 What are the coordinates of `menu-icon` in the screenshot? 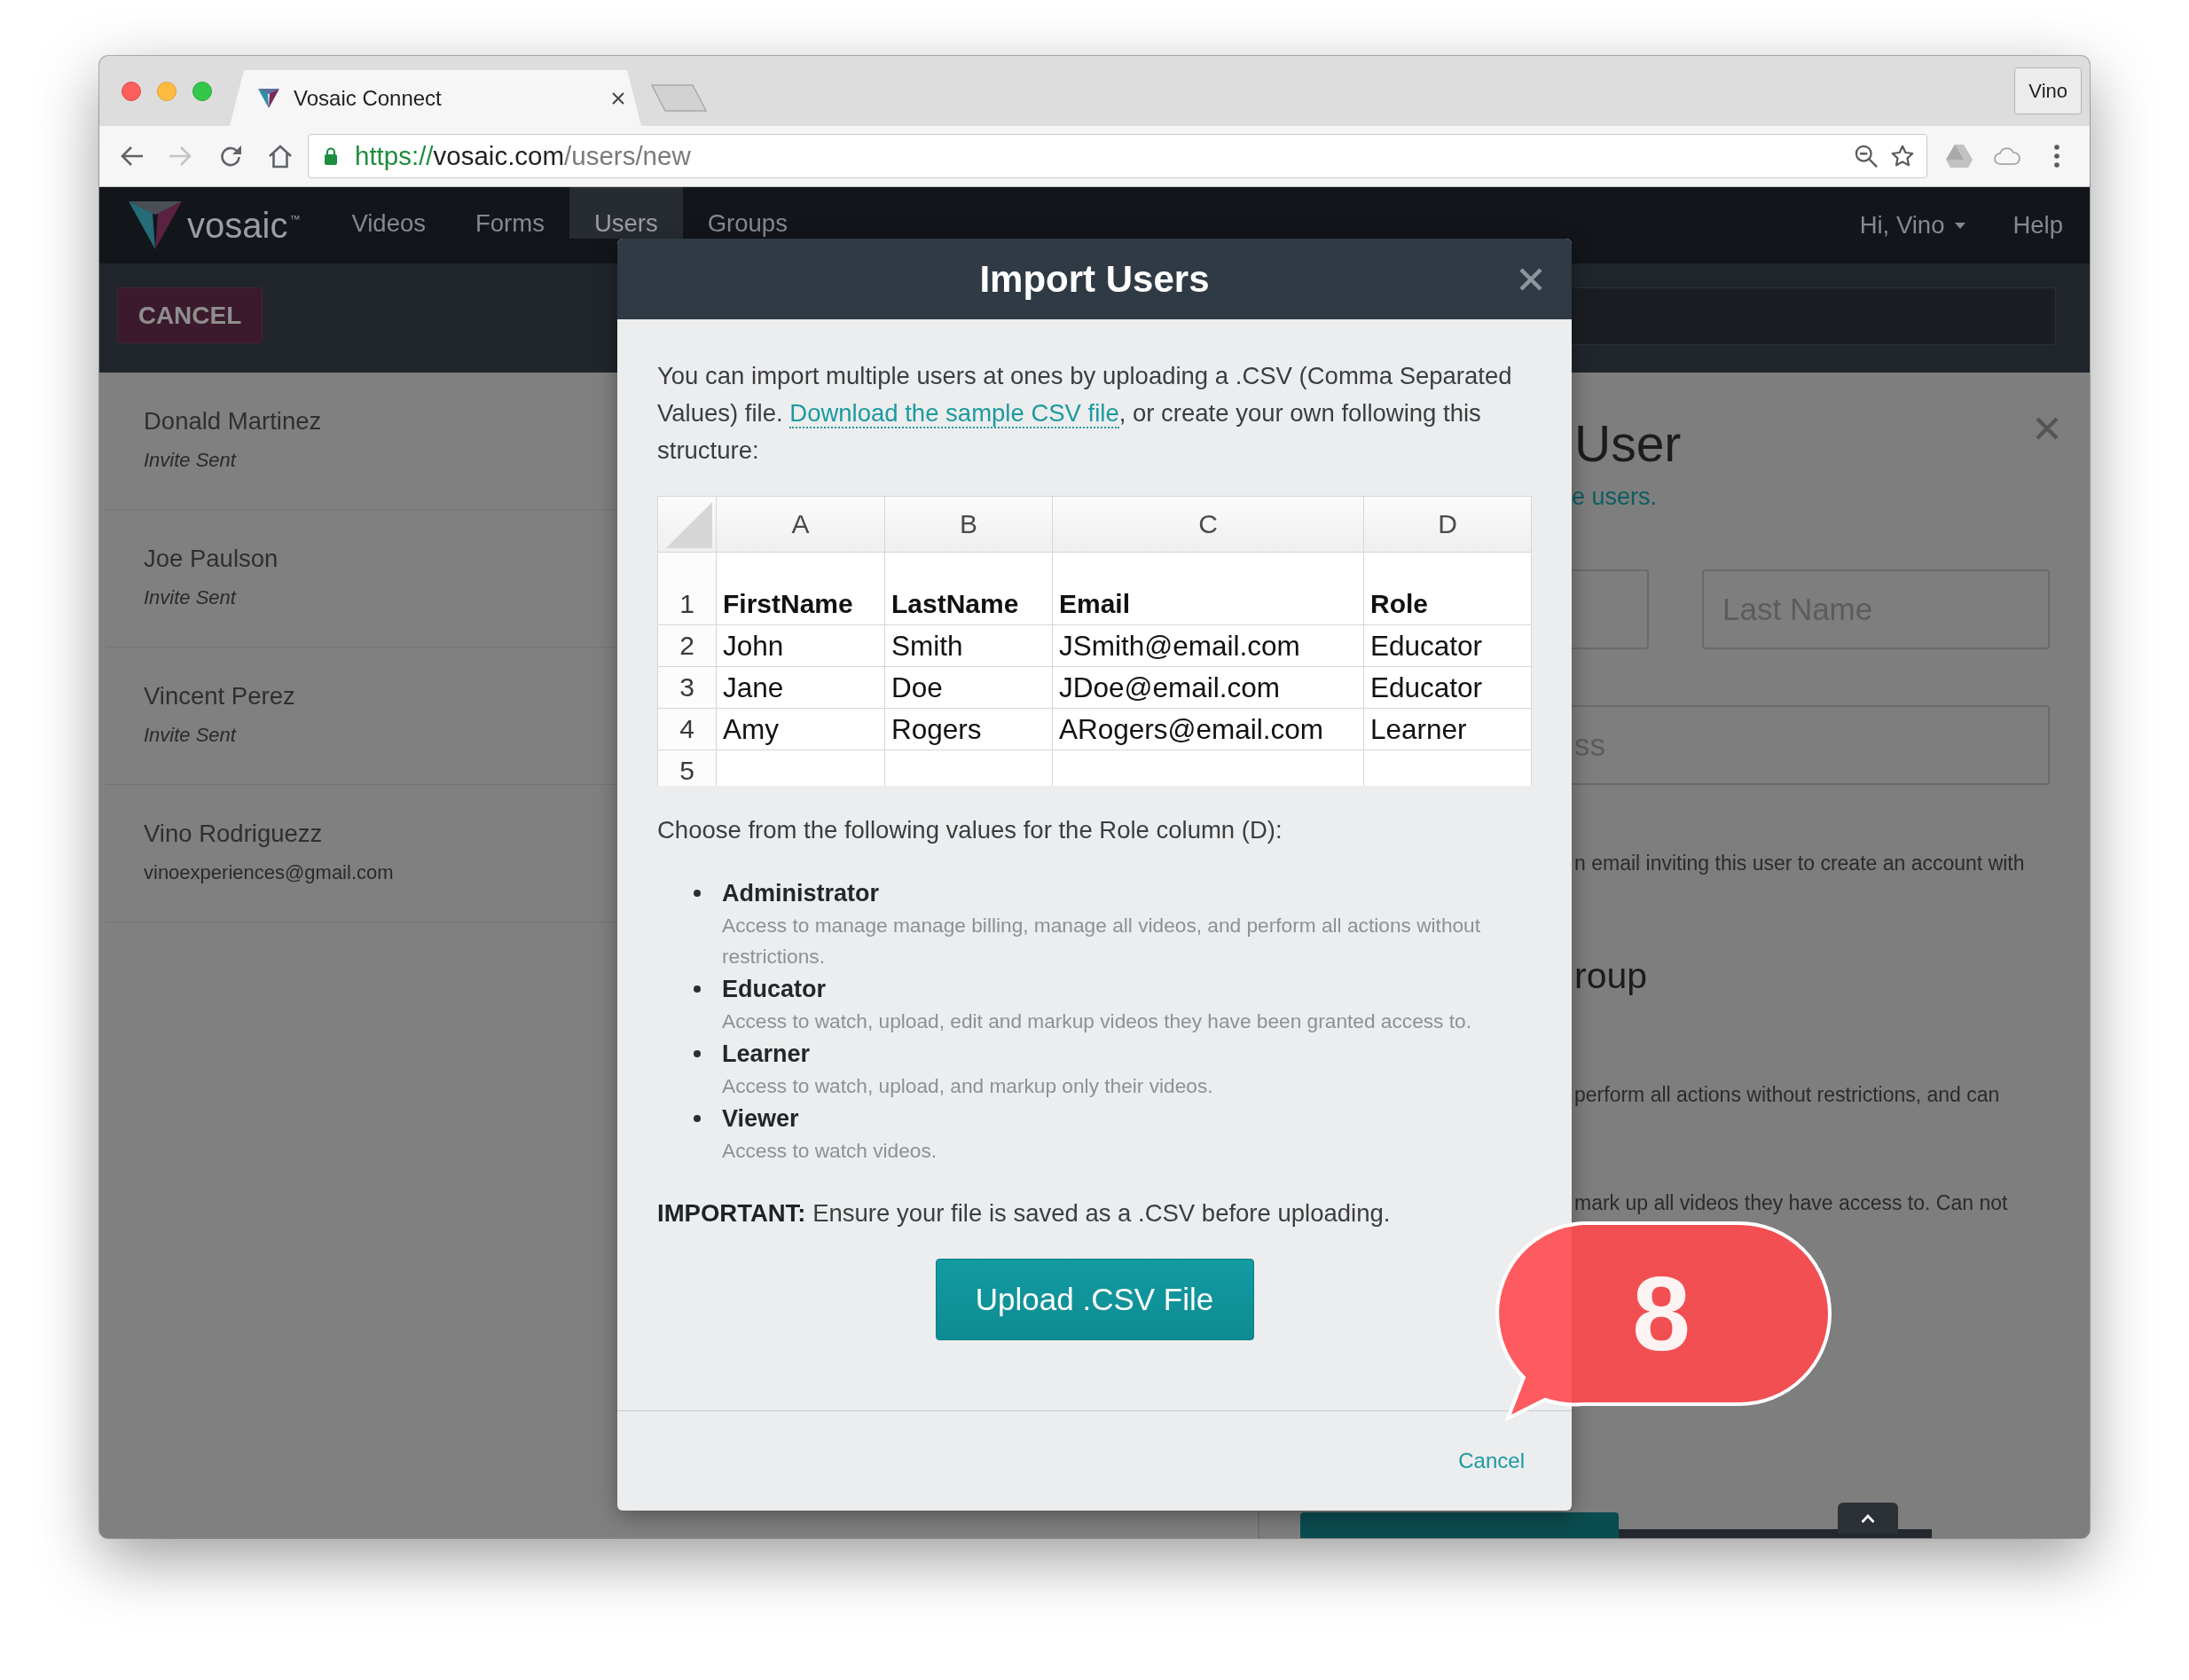 It's located at (2057, 156).